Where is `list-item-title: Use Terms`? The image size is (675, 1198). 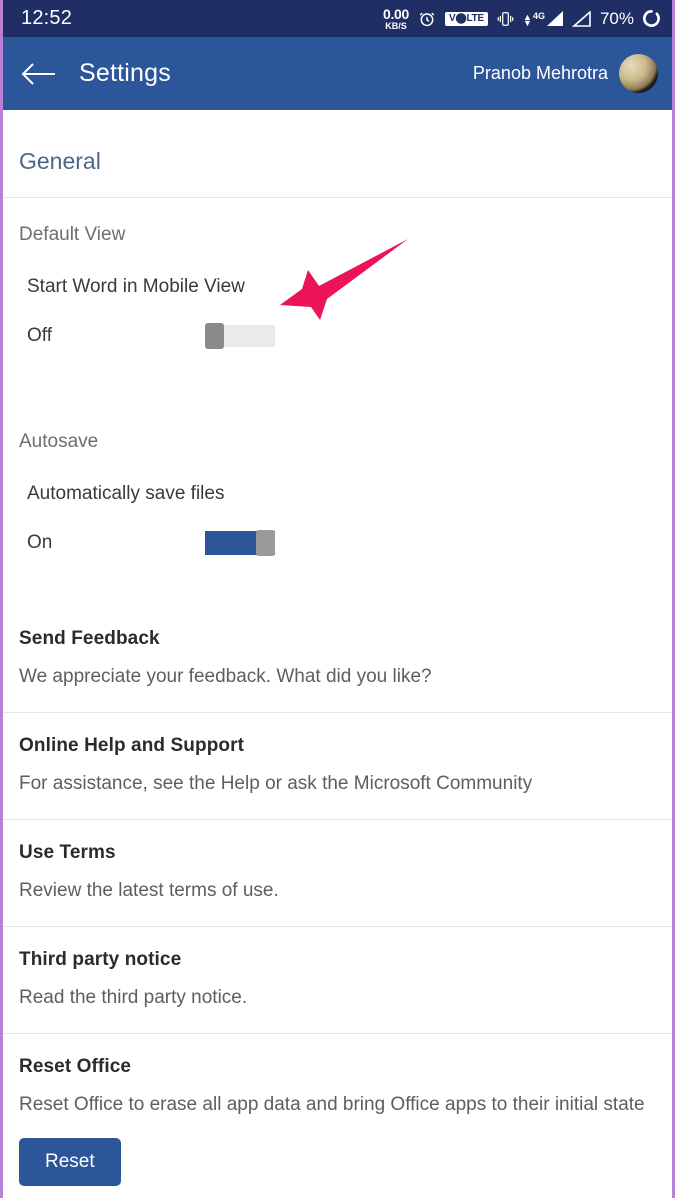
list-item-title: Use Terms is located at coordinates (67, 852).